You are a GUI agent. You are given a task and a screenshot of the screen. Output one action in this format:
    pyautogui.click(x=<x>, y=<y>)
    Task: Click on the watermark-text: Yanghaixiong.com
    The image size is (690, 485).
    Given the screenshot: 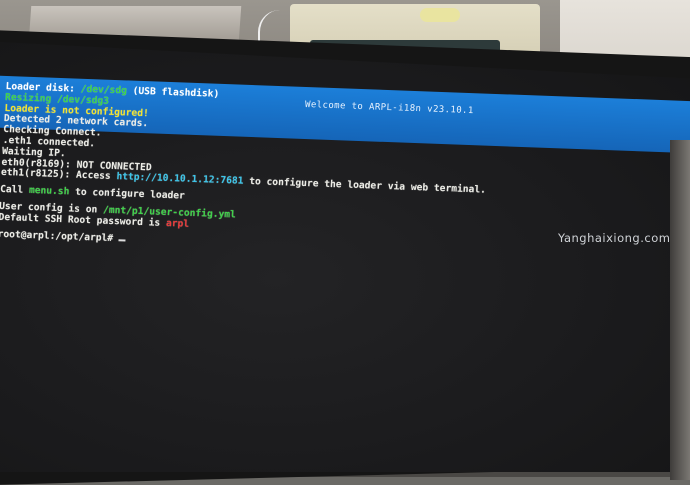 What is the action you would take?
    pyautogui.click(x=614, y=238)
    